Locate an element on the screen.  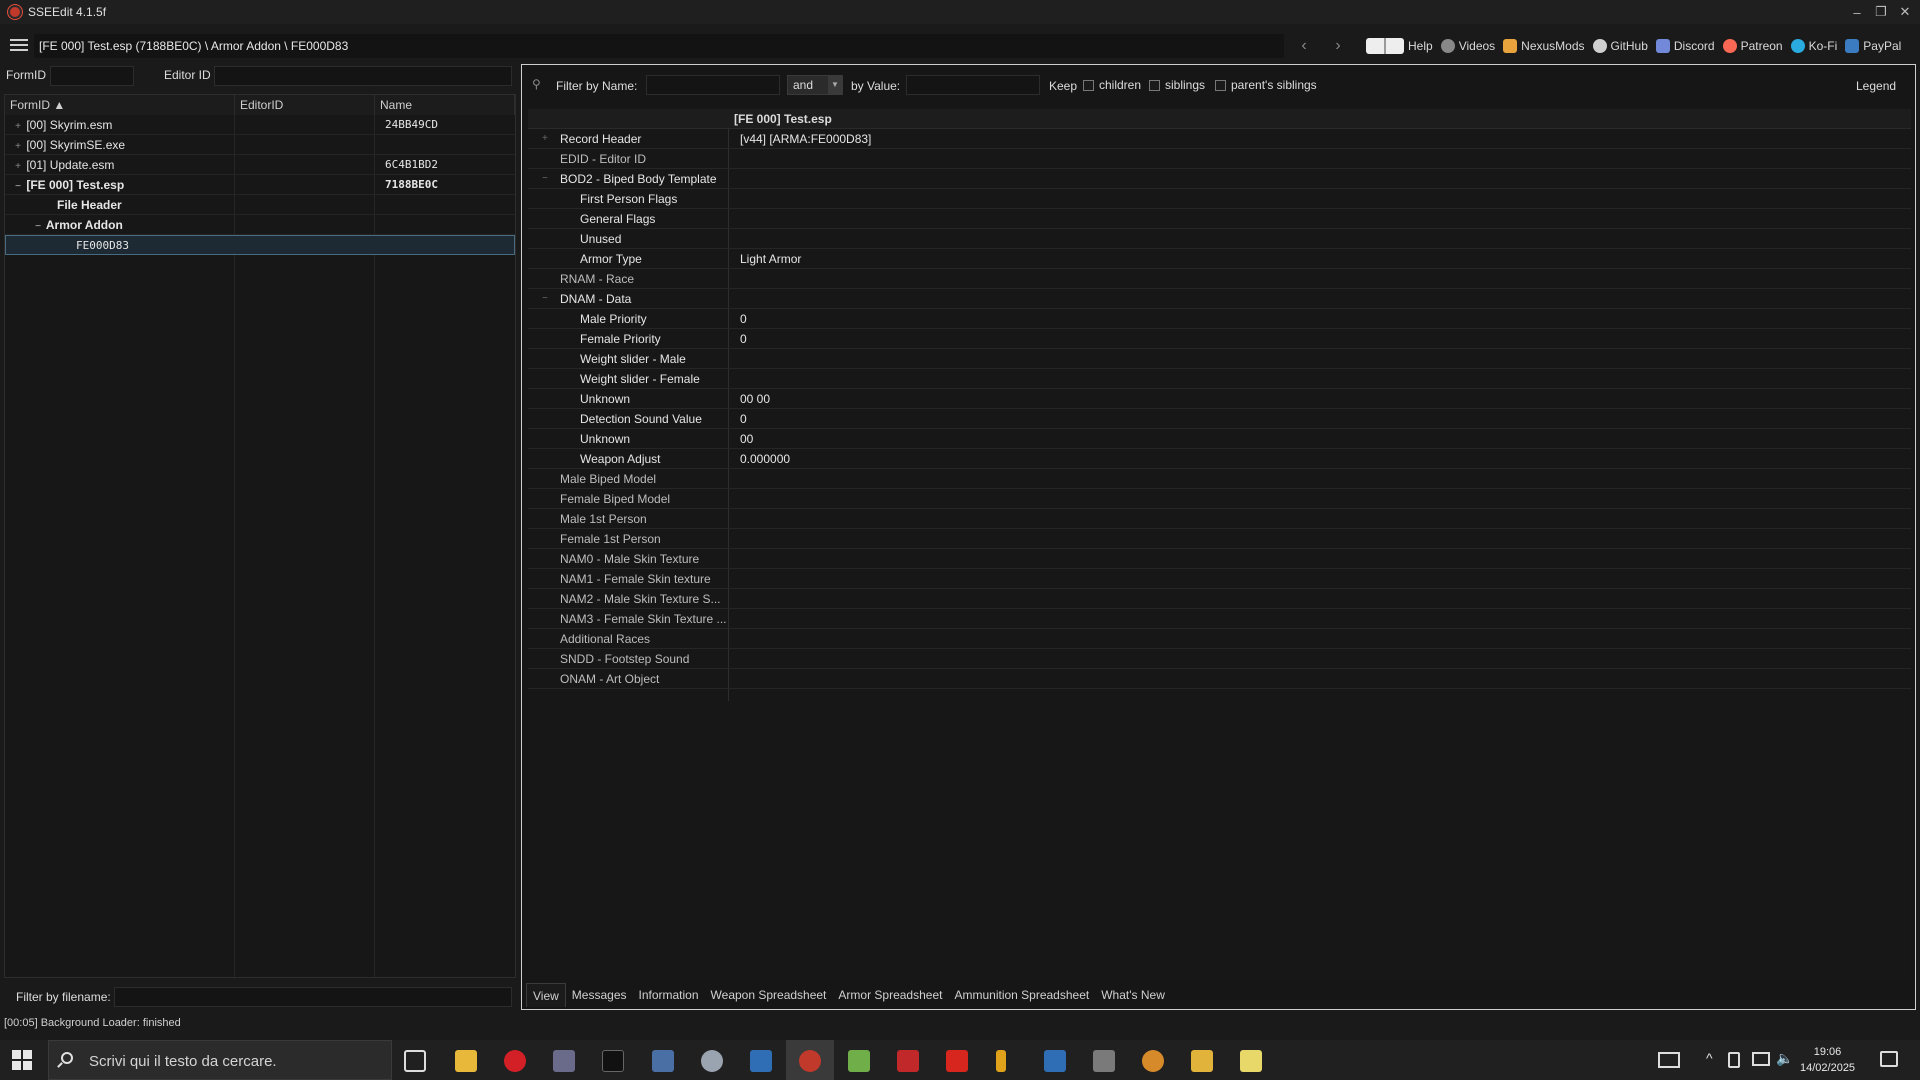
msi-icon is located at coordinates (613, 1061).